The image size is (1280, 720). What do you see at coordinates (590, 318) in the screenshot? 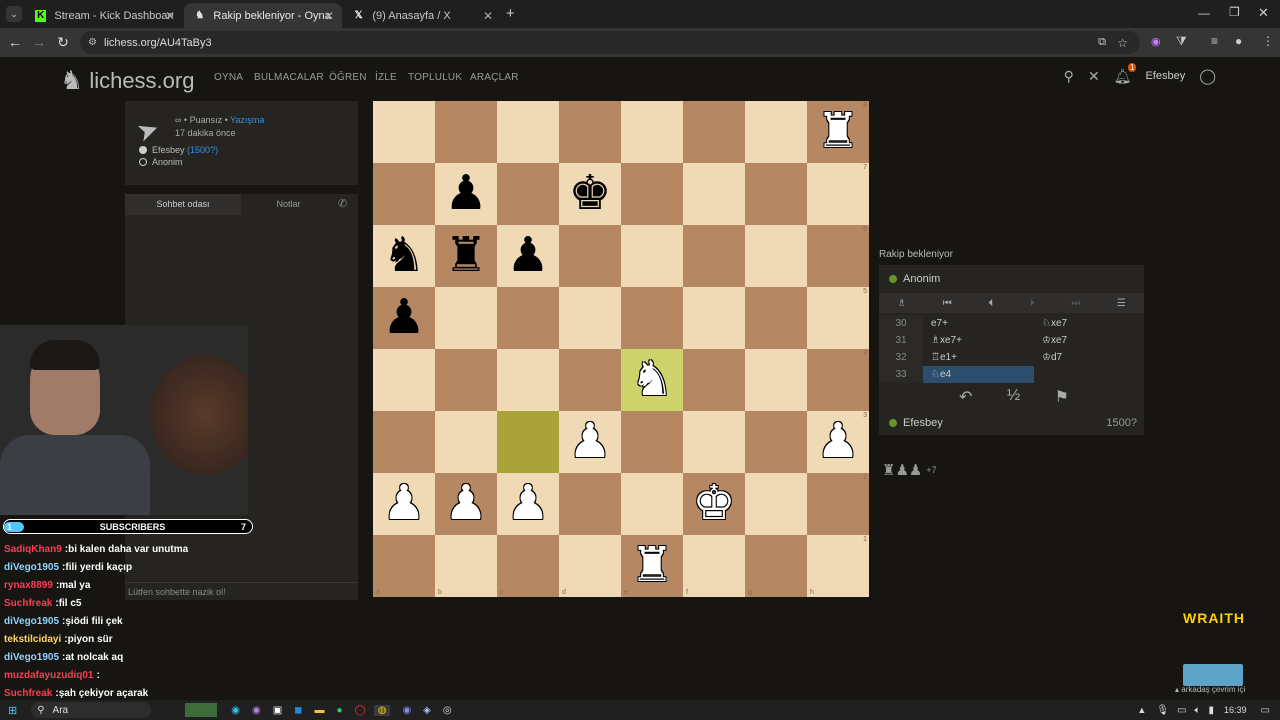
I see `square-d5` at bounding box center [590, 318].